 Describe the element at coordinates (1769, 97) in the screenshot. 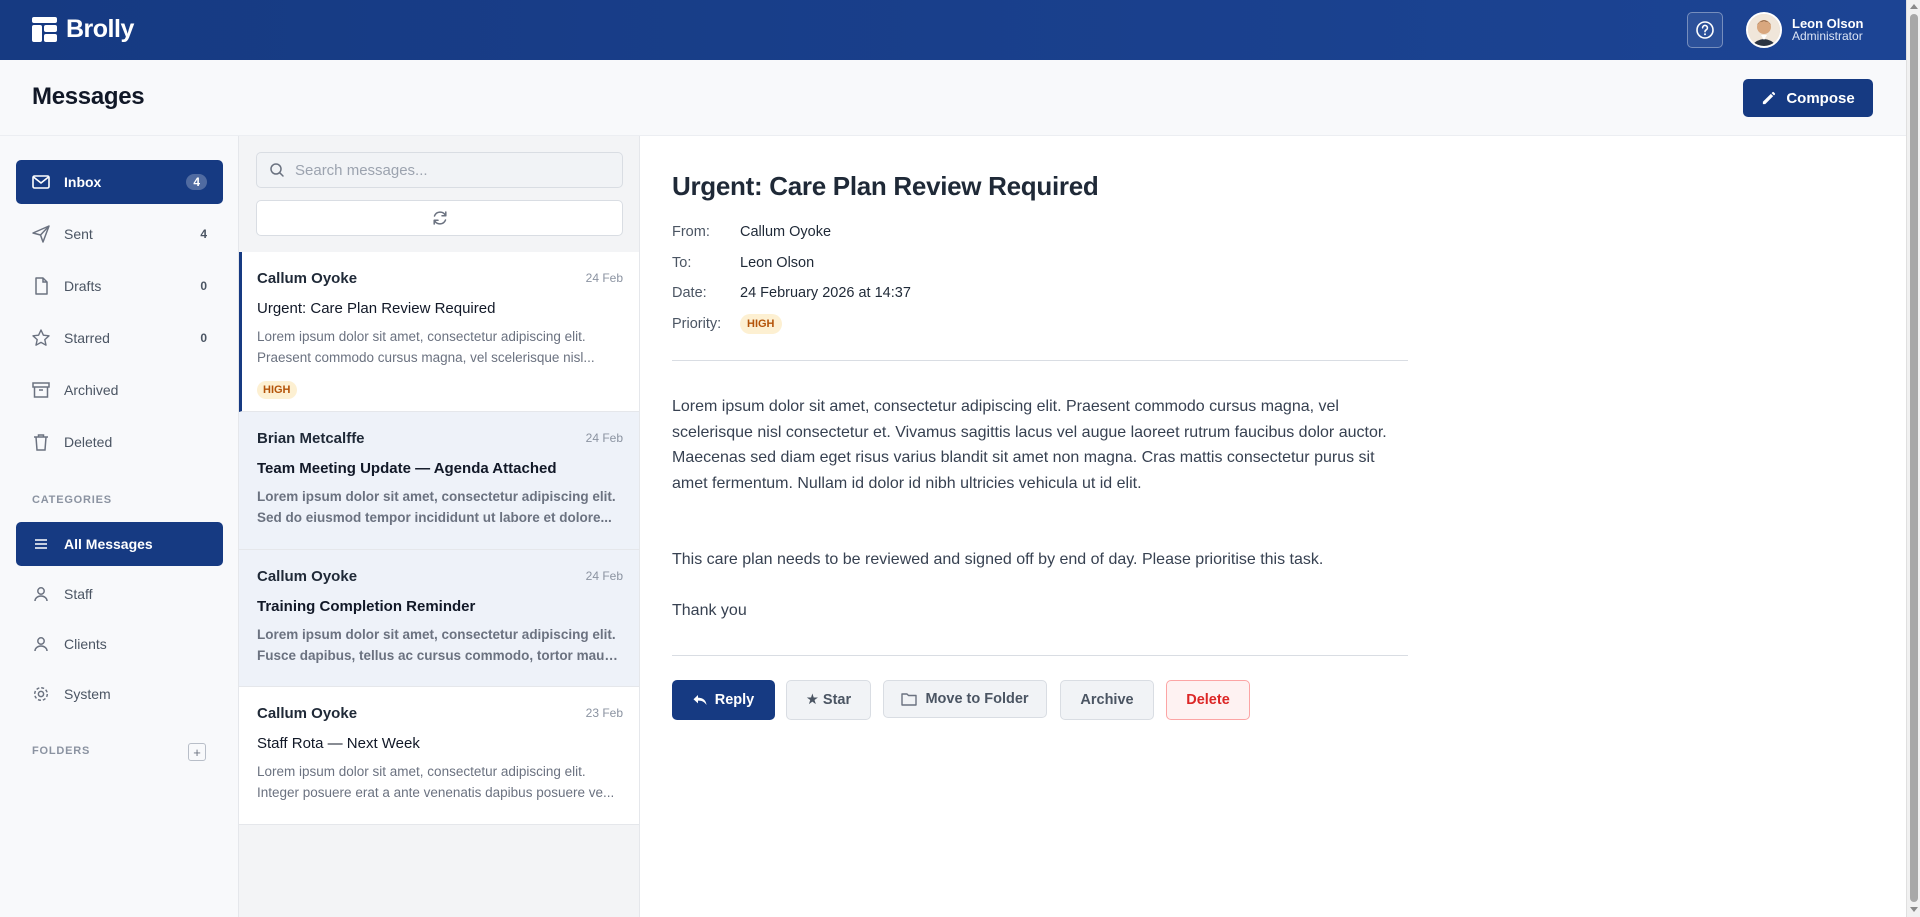

I see `pencil-icon` at that location.